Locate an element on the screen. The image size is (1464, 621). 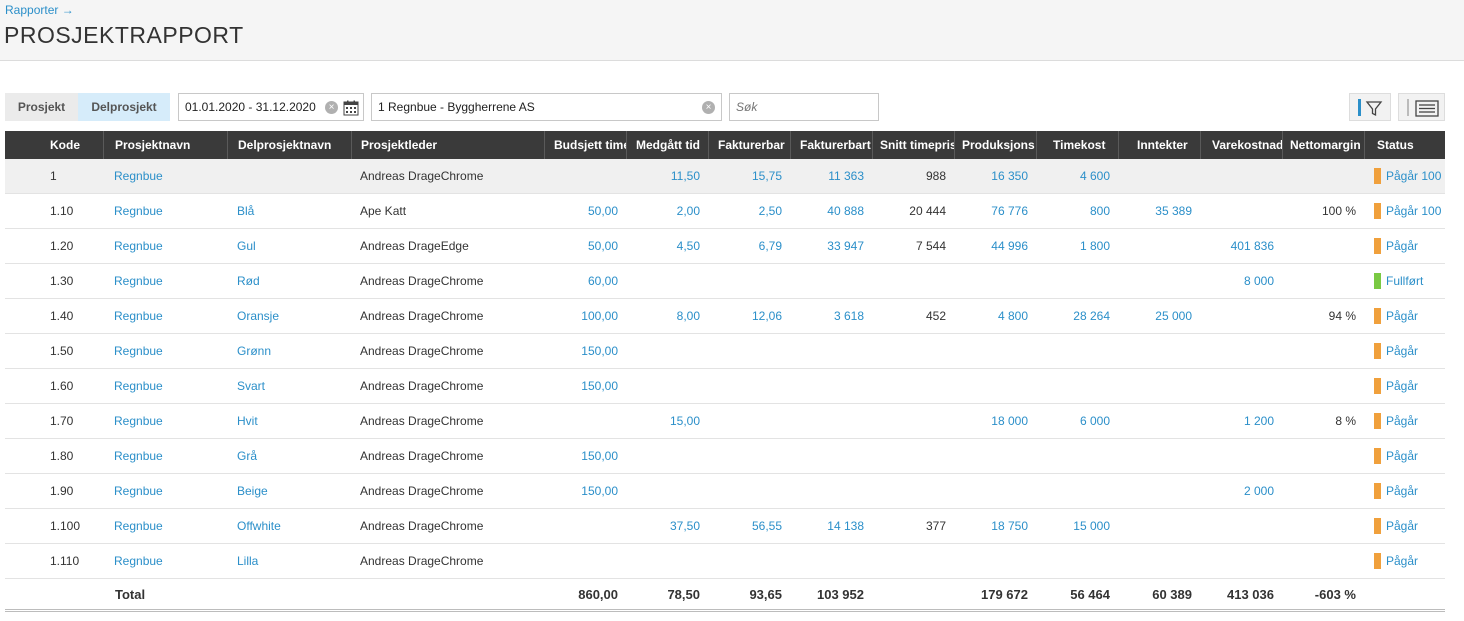
header-timekost: Timekost is located at coordinates (1077, 145).